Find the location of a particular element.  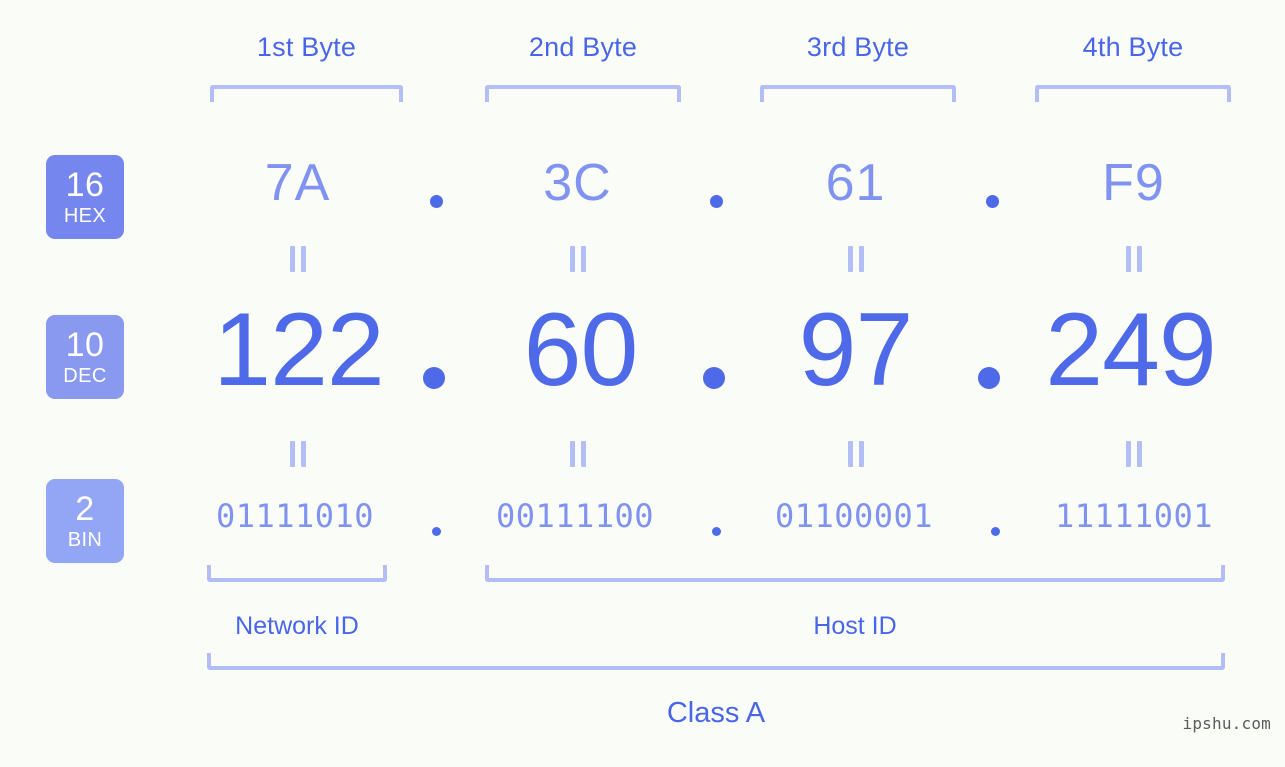

hex-value-1: 7A is located at coordinates (297, 183).